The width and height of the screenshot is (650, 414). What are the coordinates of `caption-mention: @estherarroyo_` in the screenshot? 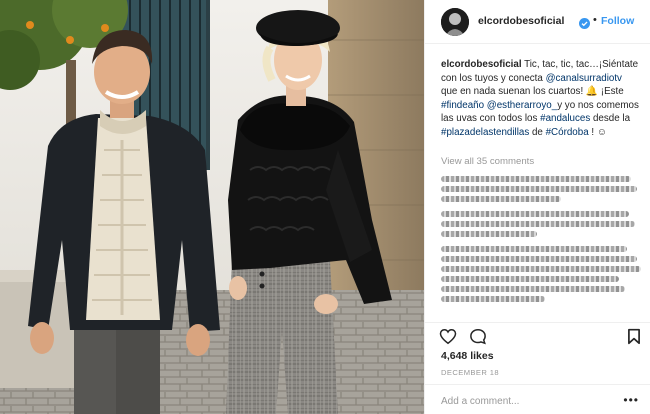 It's located at (522, 105).